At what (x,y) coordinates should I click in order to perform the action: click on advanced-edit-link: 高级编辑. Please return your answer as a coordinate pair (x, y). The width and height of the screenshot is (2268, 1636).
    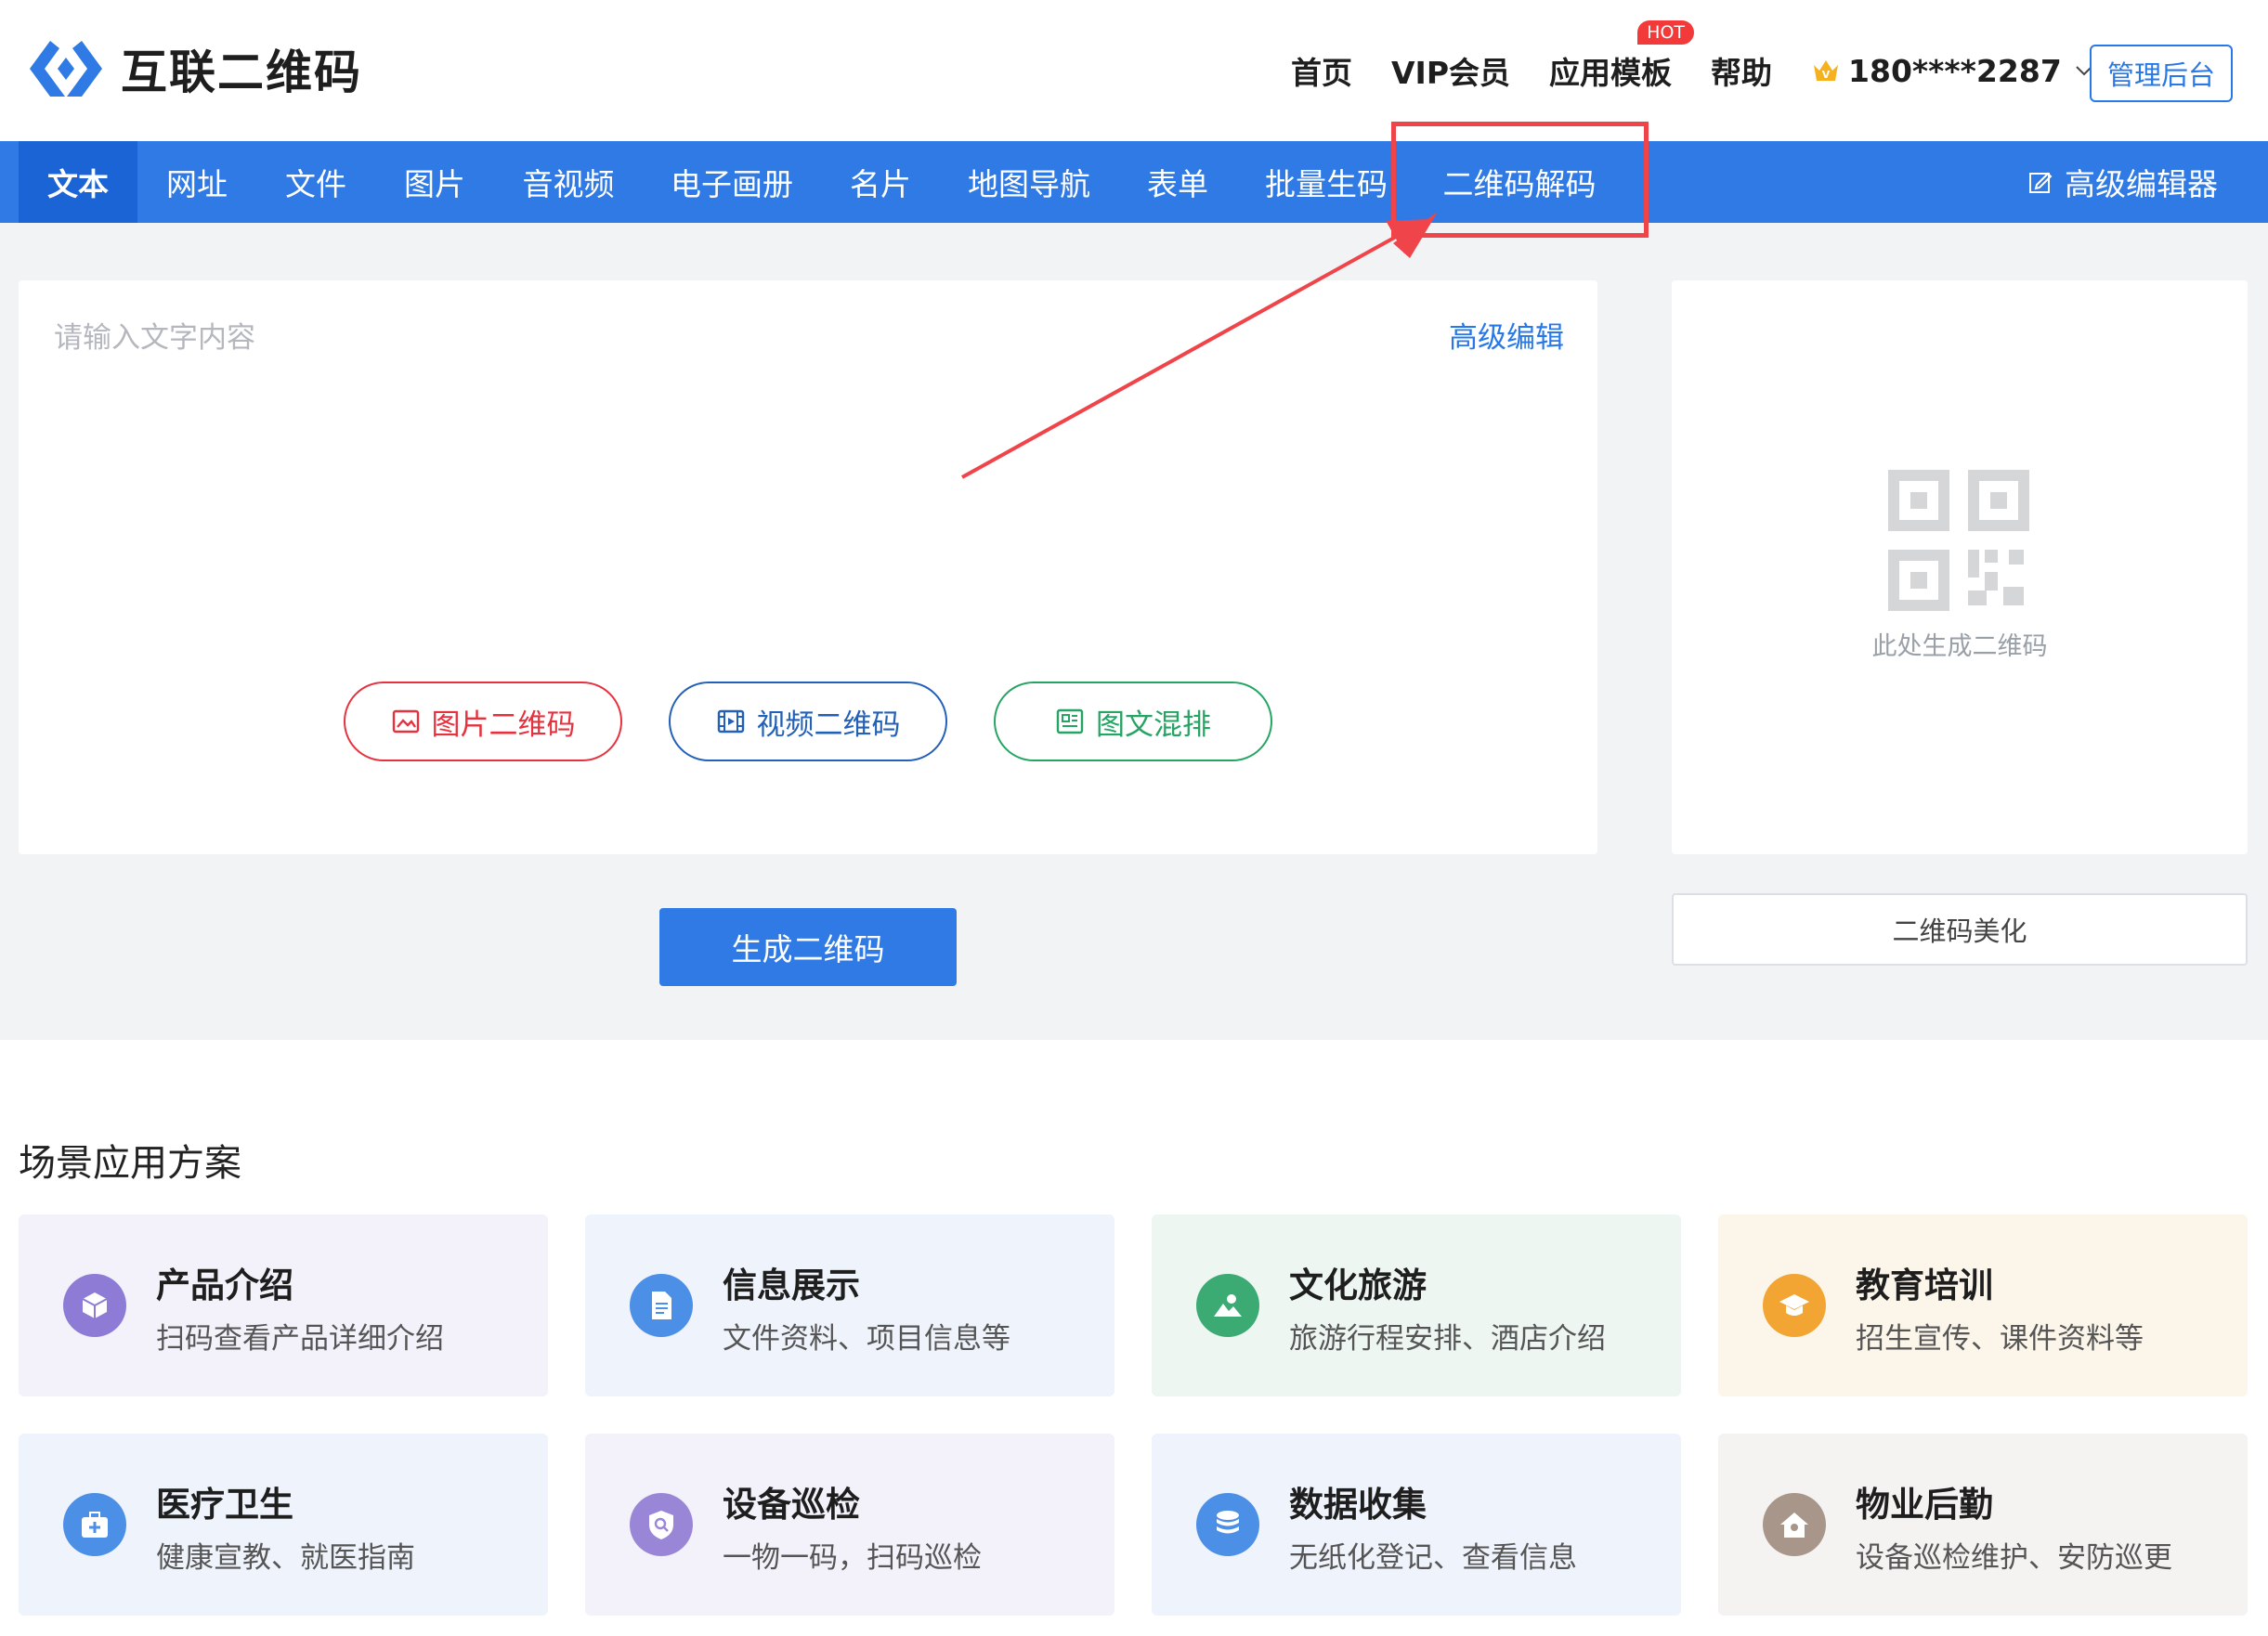
    Looking at the image, I should click on (1506, 335).